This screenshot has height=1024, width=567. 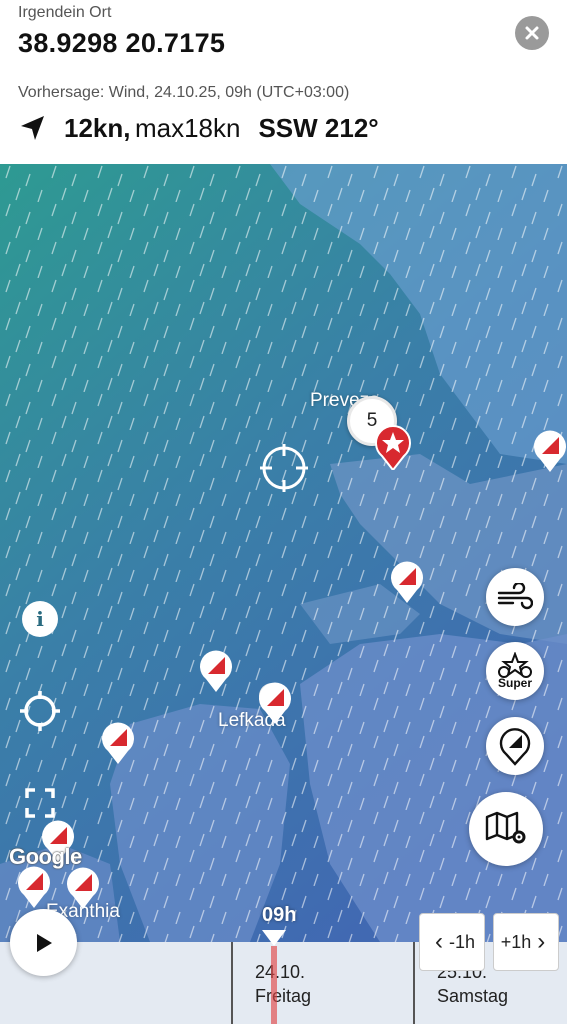 I want to click on wind-summary: 12kn, max18kn SSW 212°, so click(x=198, y=128).